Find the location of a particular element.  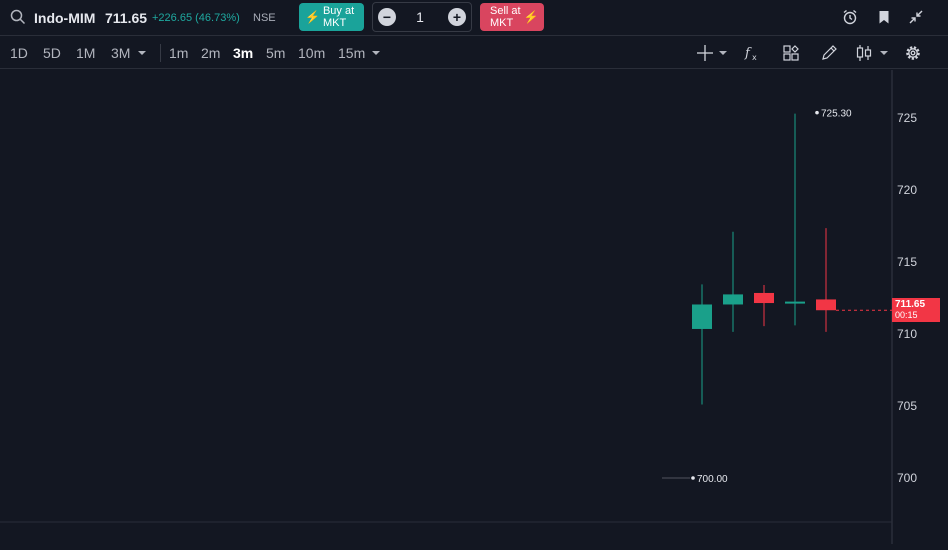

layout-grid-icon is located at coordinates (791, 53).